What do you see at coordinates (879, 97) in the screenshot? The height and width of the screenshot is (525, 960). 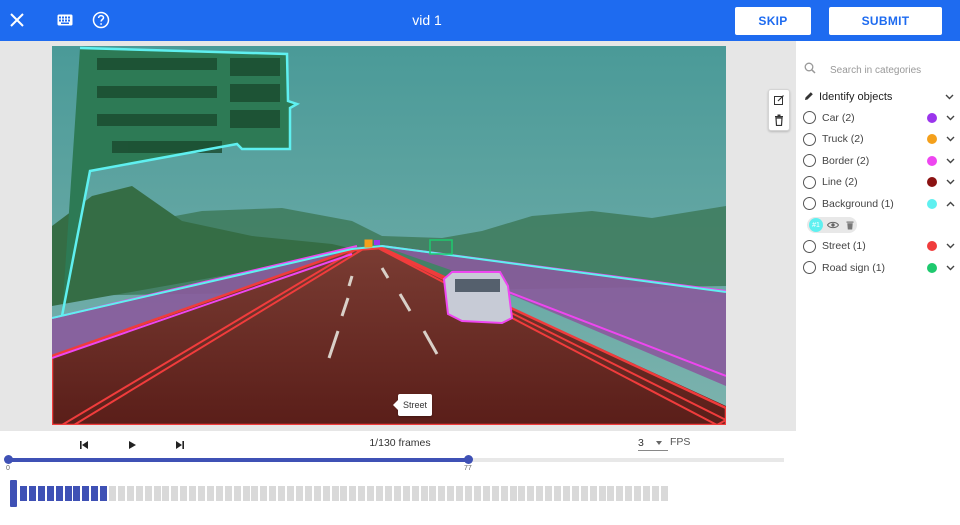 I see `section-identify-objects: Identify objects` at bounding box center [879, 97].